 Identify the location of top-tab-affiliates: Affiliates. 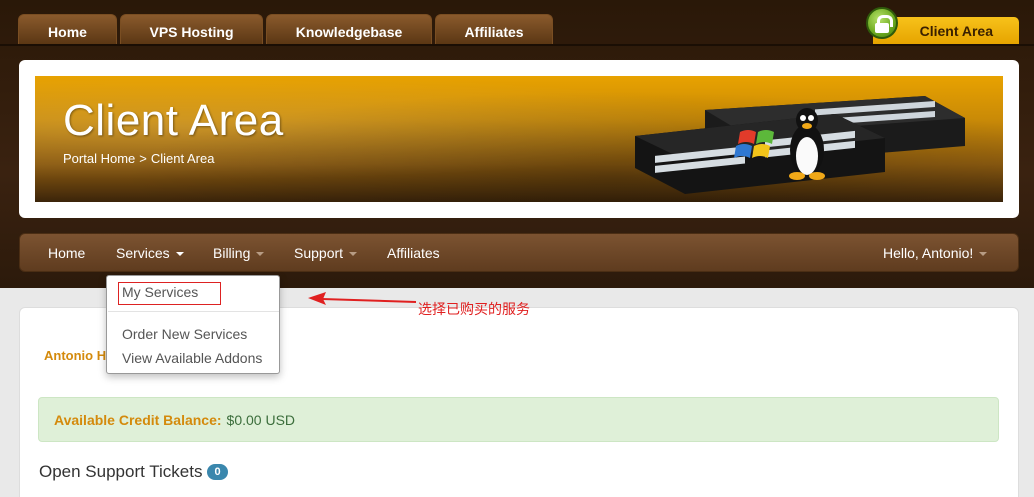
(494, 29).